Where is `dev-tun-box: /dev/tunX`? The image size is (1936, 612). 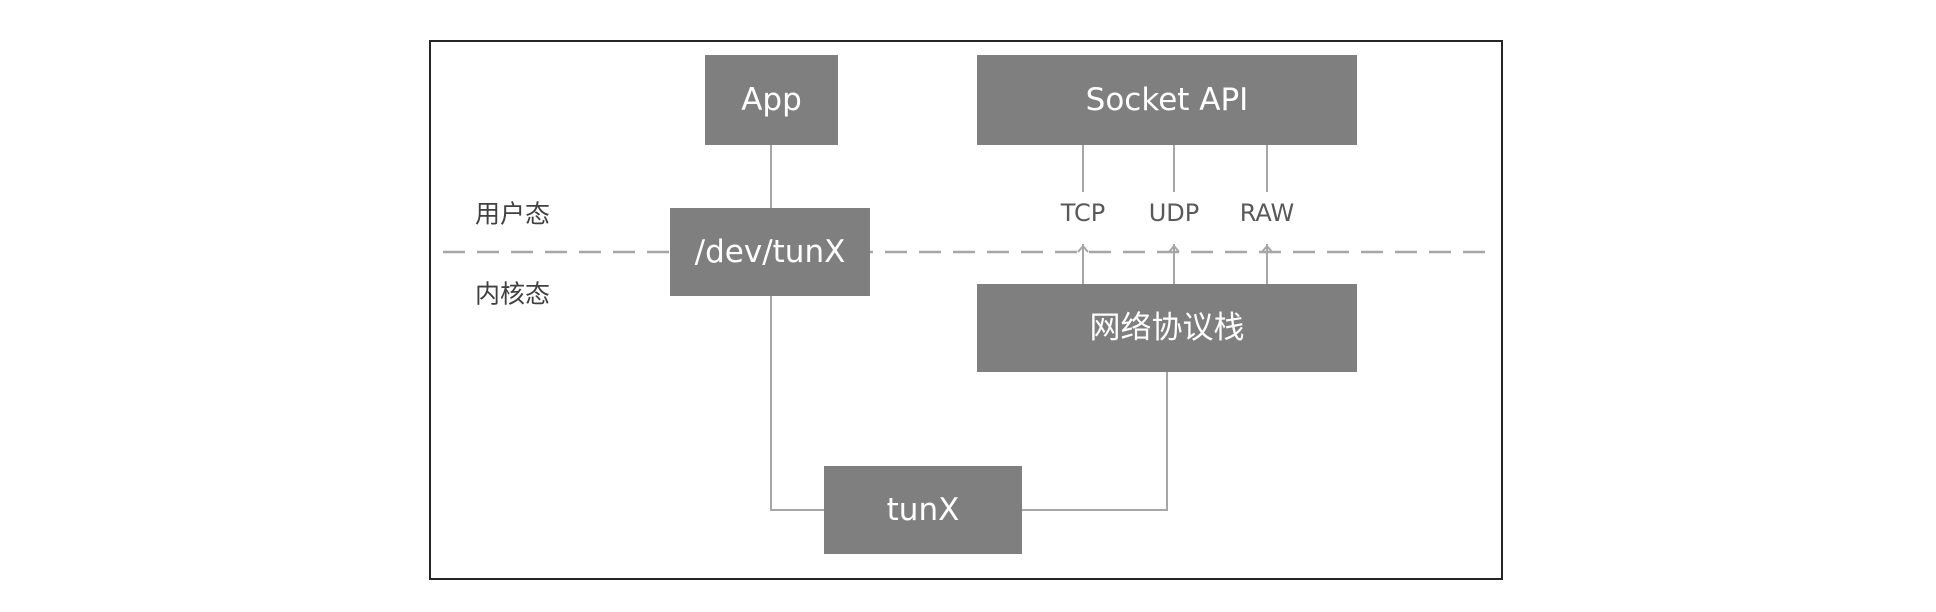
dev-tun-box: /dev/tunX is located at coordinates (770, 252).